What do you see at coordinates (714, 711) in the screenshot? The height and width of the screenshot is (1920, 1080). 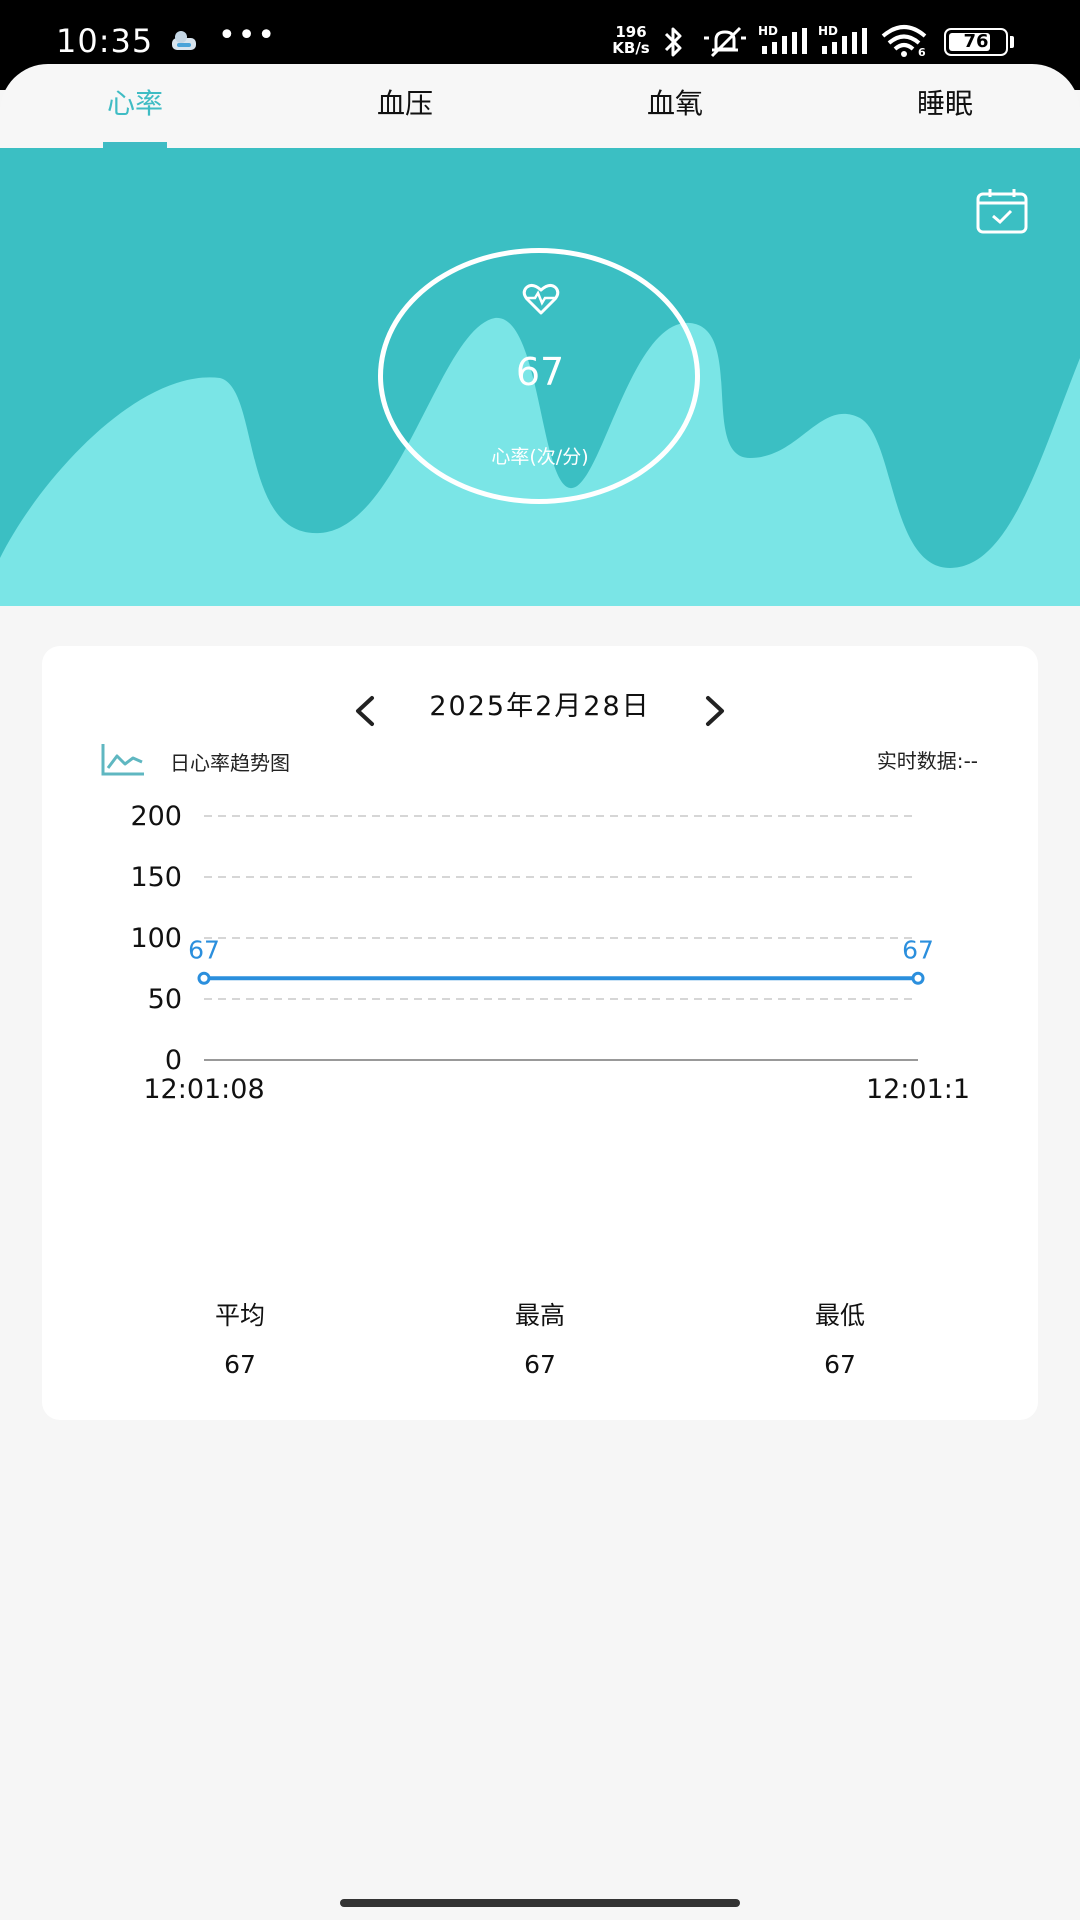 I see `next-date-button` at bounding box center [714, 711].